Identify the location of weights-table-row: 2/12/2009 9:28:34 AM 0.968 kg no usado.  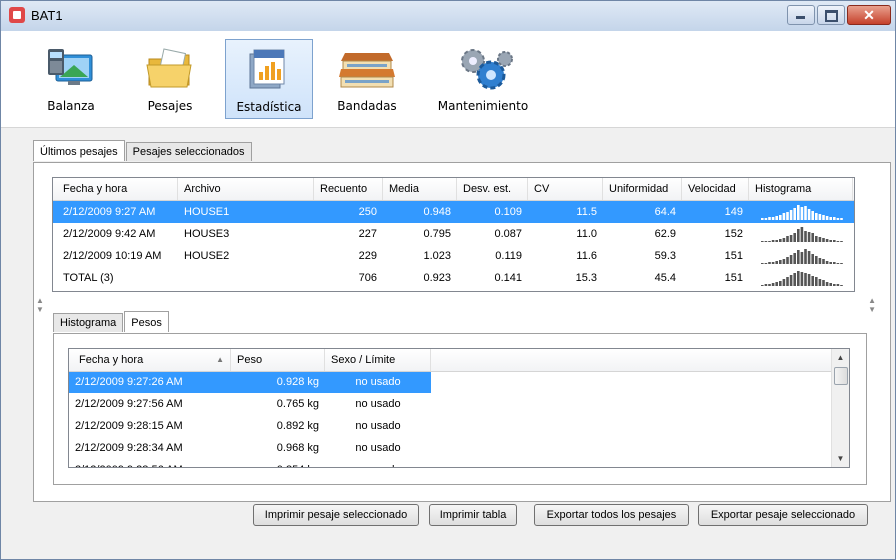
(250, 448).